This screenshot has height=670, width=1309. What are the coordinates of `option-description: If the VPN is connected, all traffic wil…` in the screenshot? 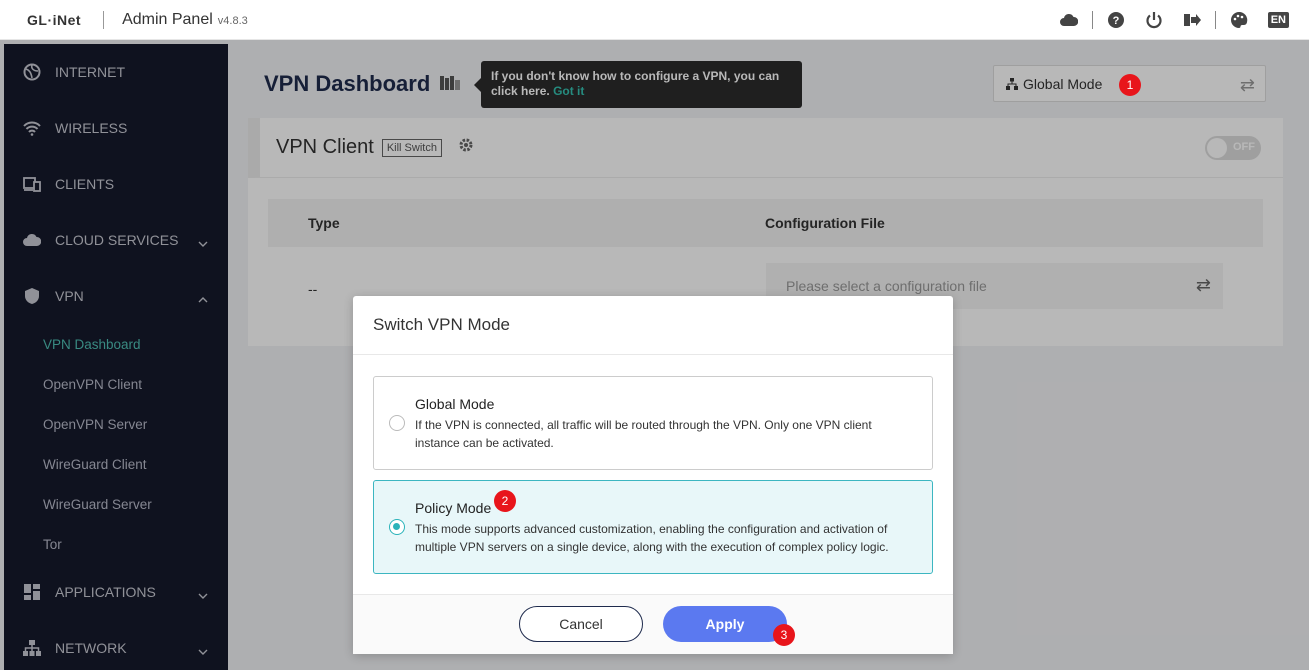 It's located at (643, 434).